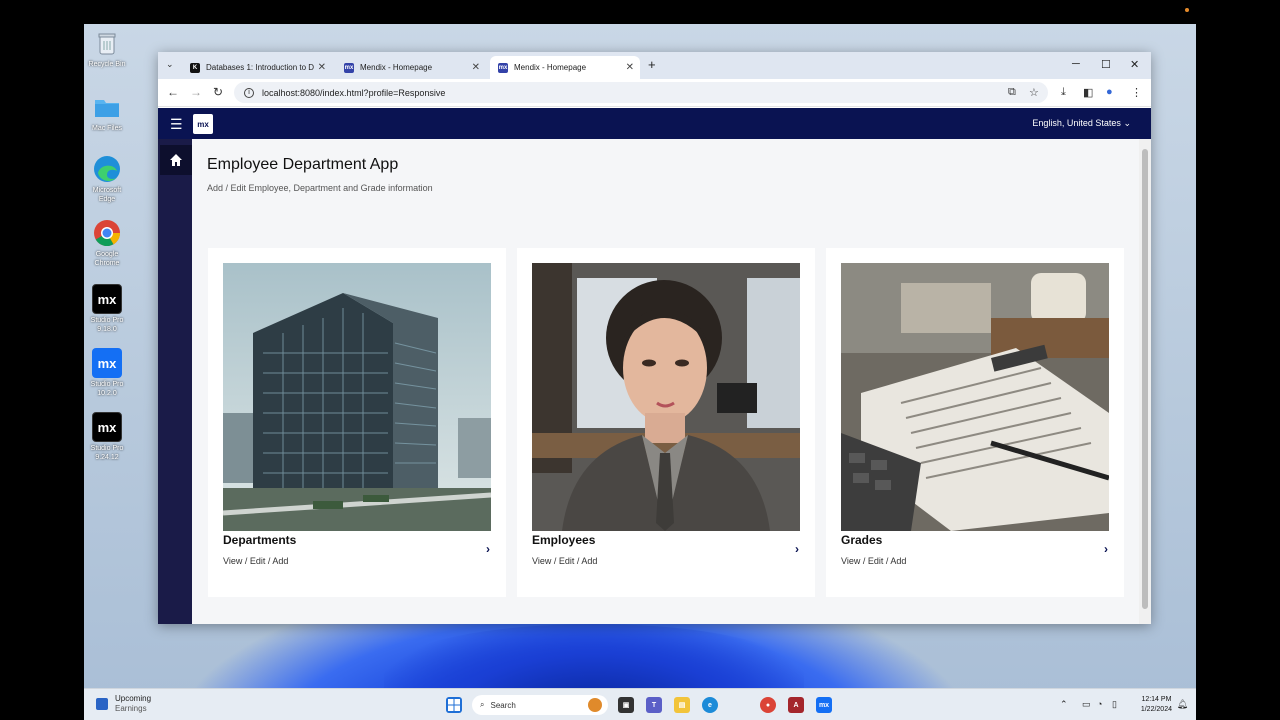 Image resolution: width=1280 pixels, height=720 pixels. What do you see at coordinates (1182, 704) in the screenshot?
I see `notification-bell-icon: 🔔︎` at bounding box center [1182, 704].